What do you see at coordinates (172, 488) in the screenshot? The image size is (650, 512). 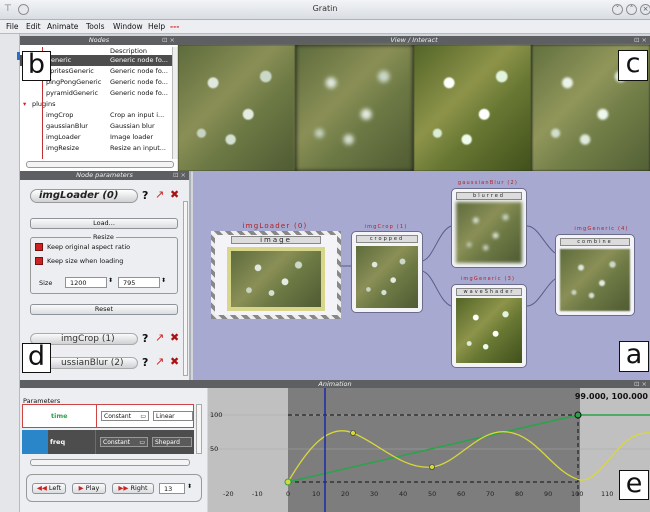 I see `frame-field: 13` at bounding box center [172, 488].